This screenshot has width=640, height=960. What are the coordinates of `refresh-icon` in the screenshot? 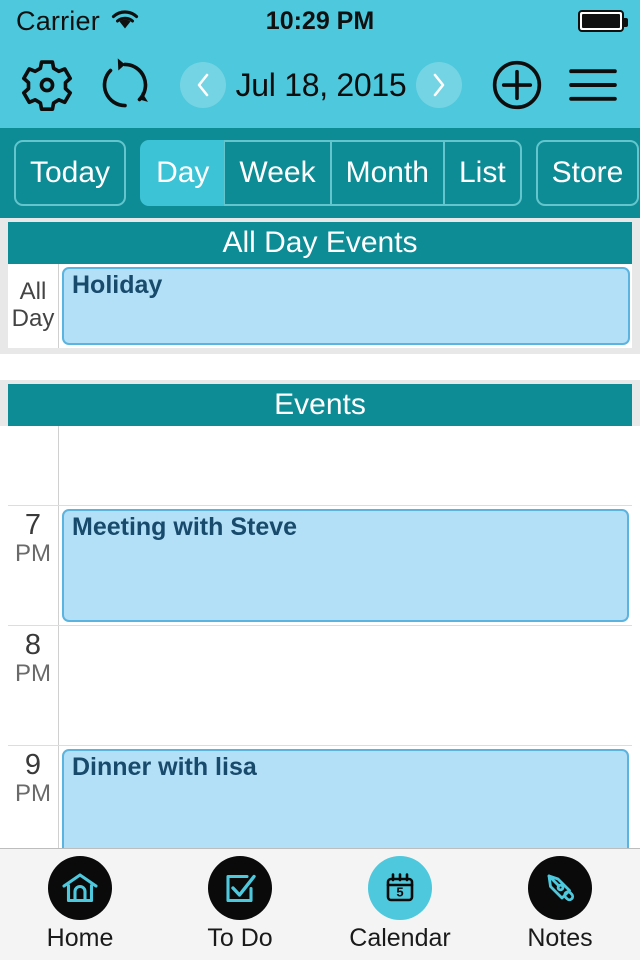 It's located at (125, 83).